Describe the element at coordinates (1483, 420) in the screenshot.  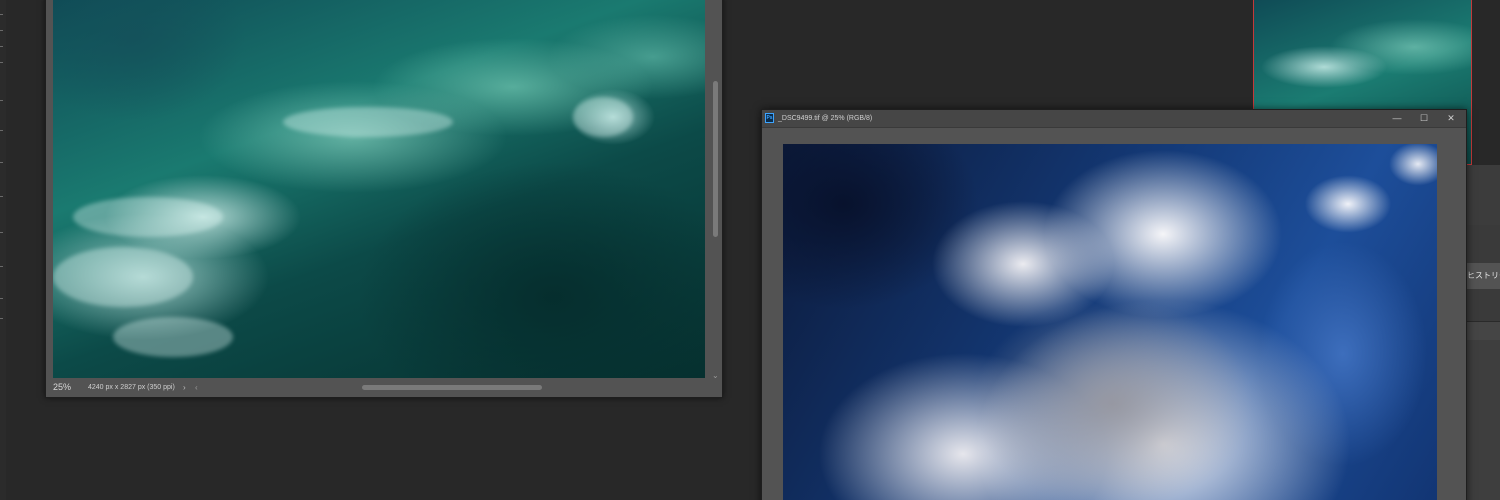
I see `panel-body` at that location.